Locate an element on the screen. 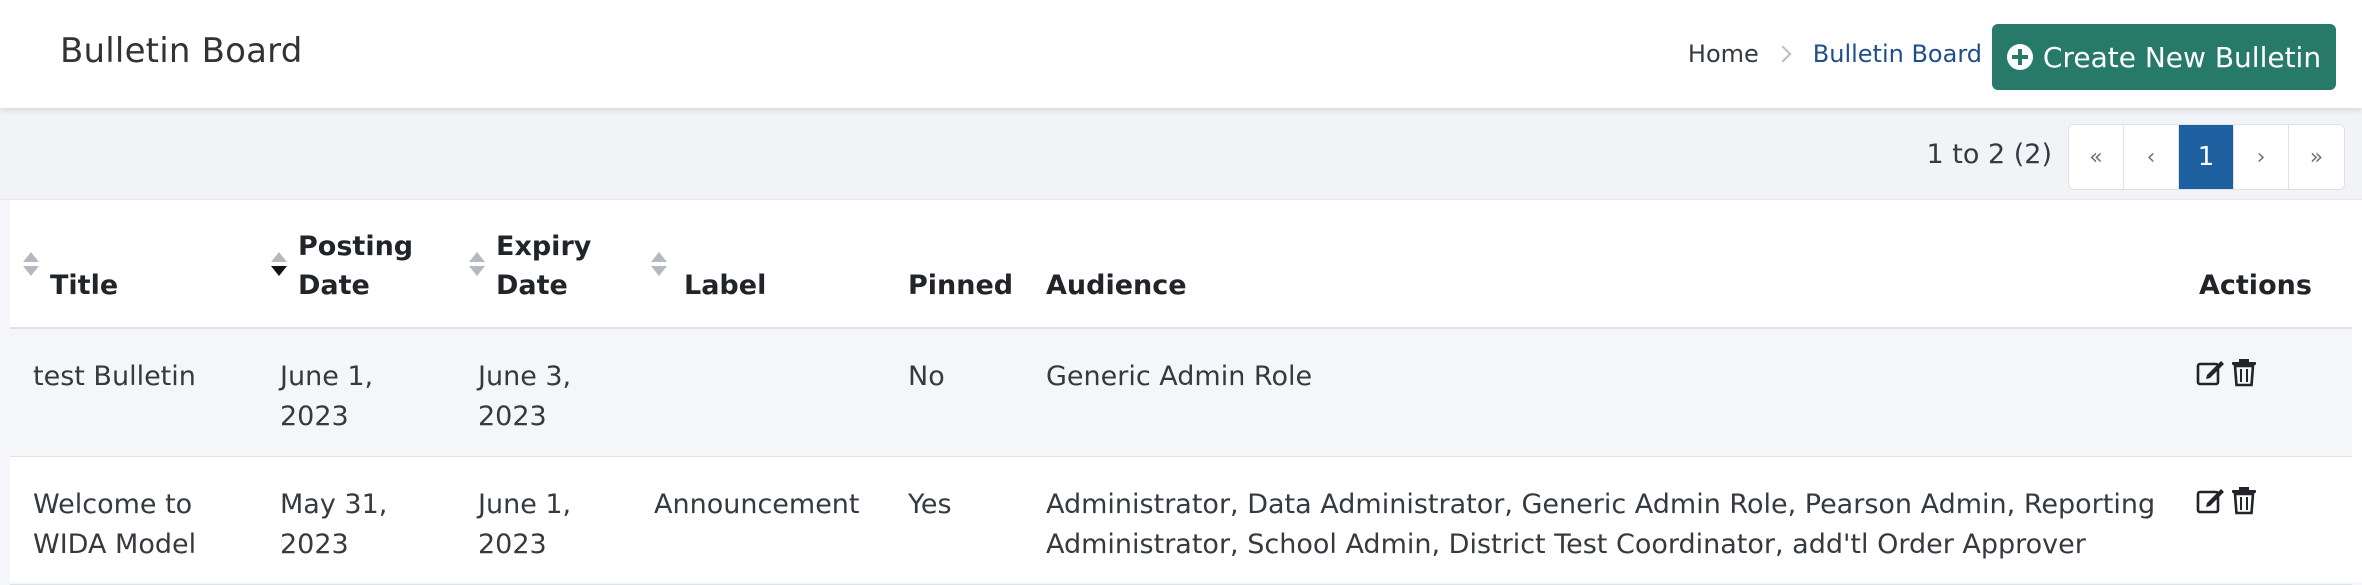  first-page-button: « is located at coordinates (2096, 157).